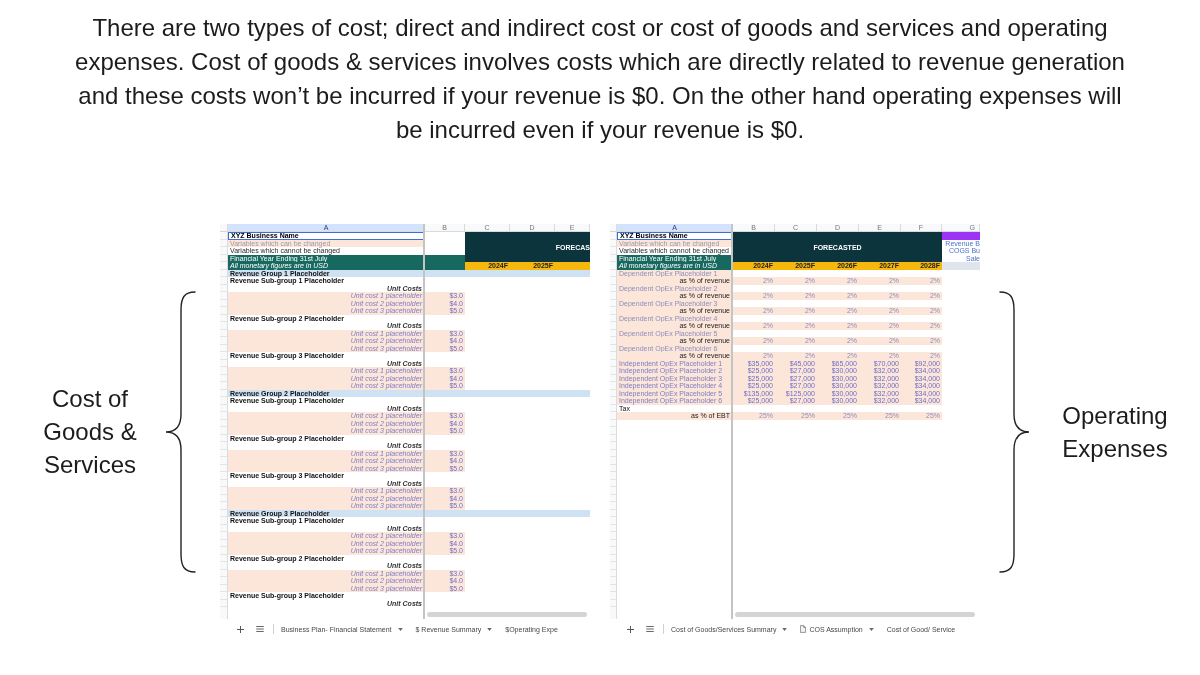 The height and width of the screenshot is (675, 1200). I want to click on document-icon, so click(803, 629).